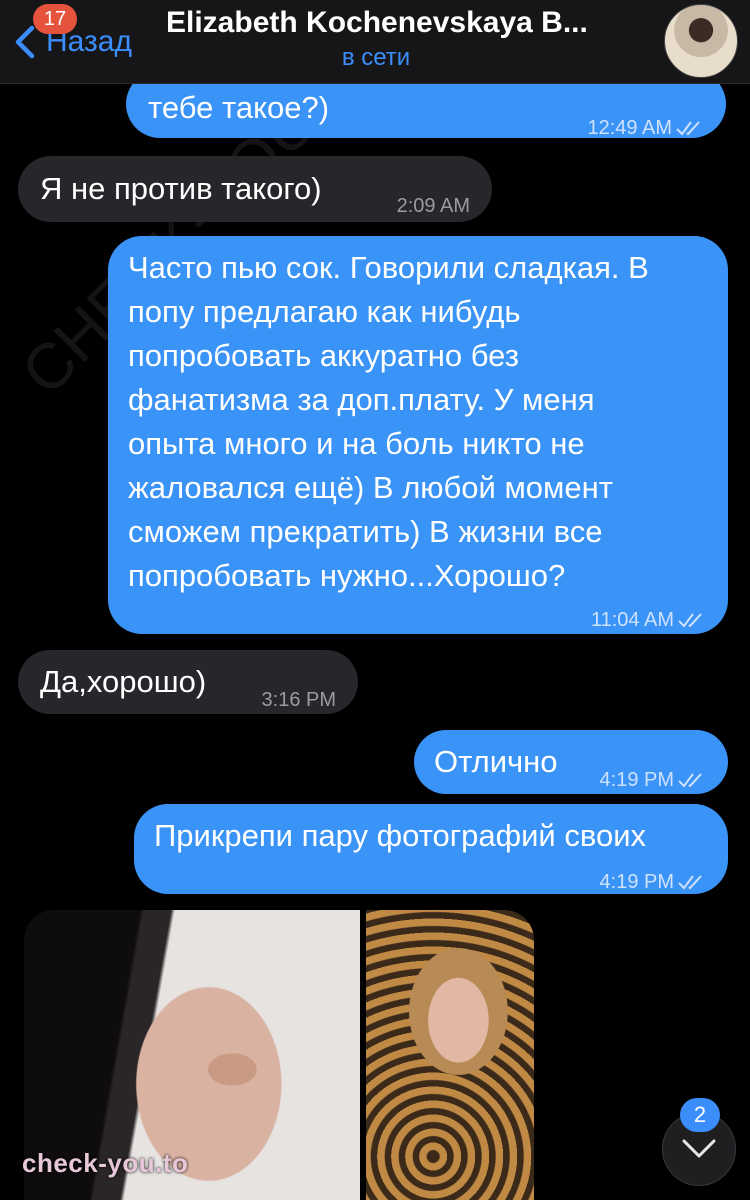  Describe the element at coordinates (632, 620) in the screenshot. I see `message-time: 11:04 AM` at that location.